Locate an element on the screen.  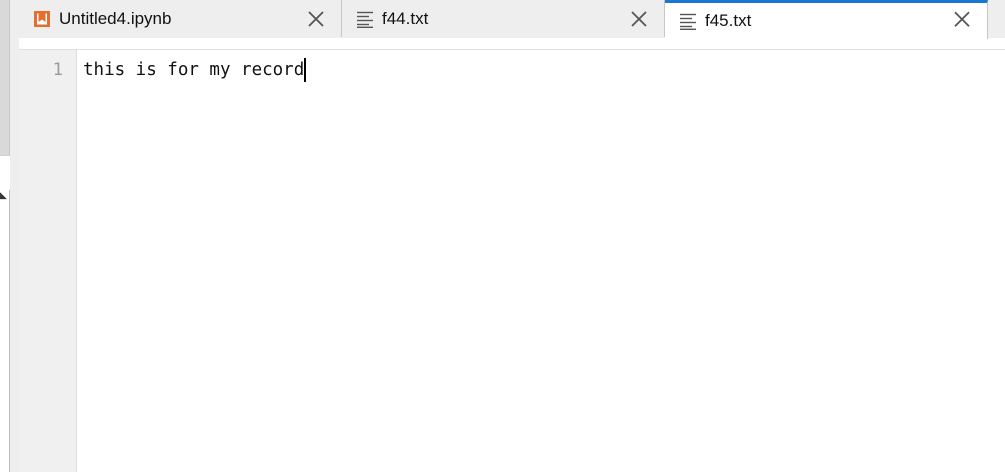
tab-bar: Untitled4.ipynb f44.txt f45.txt is located at coordinates (512, 19).